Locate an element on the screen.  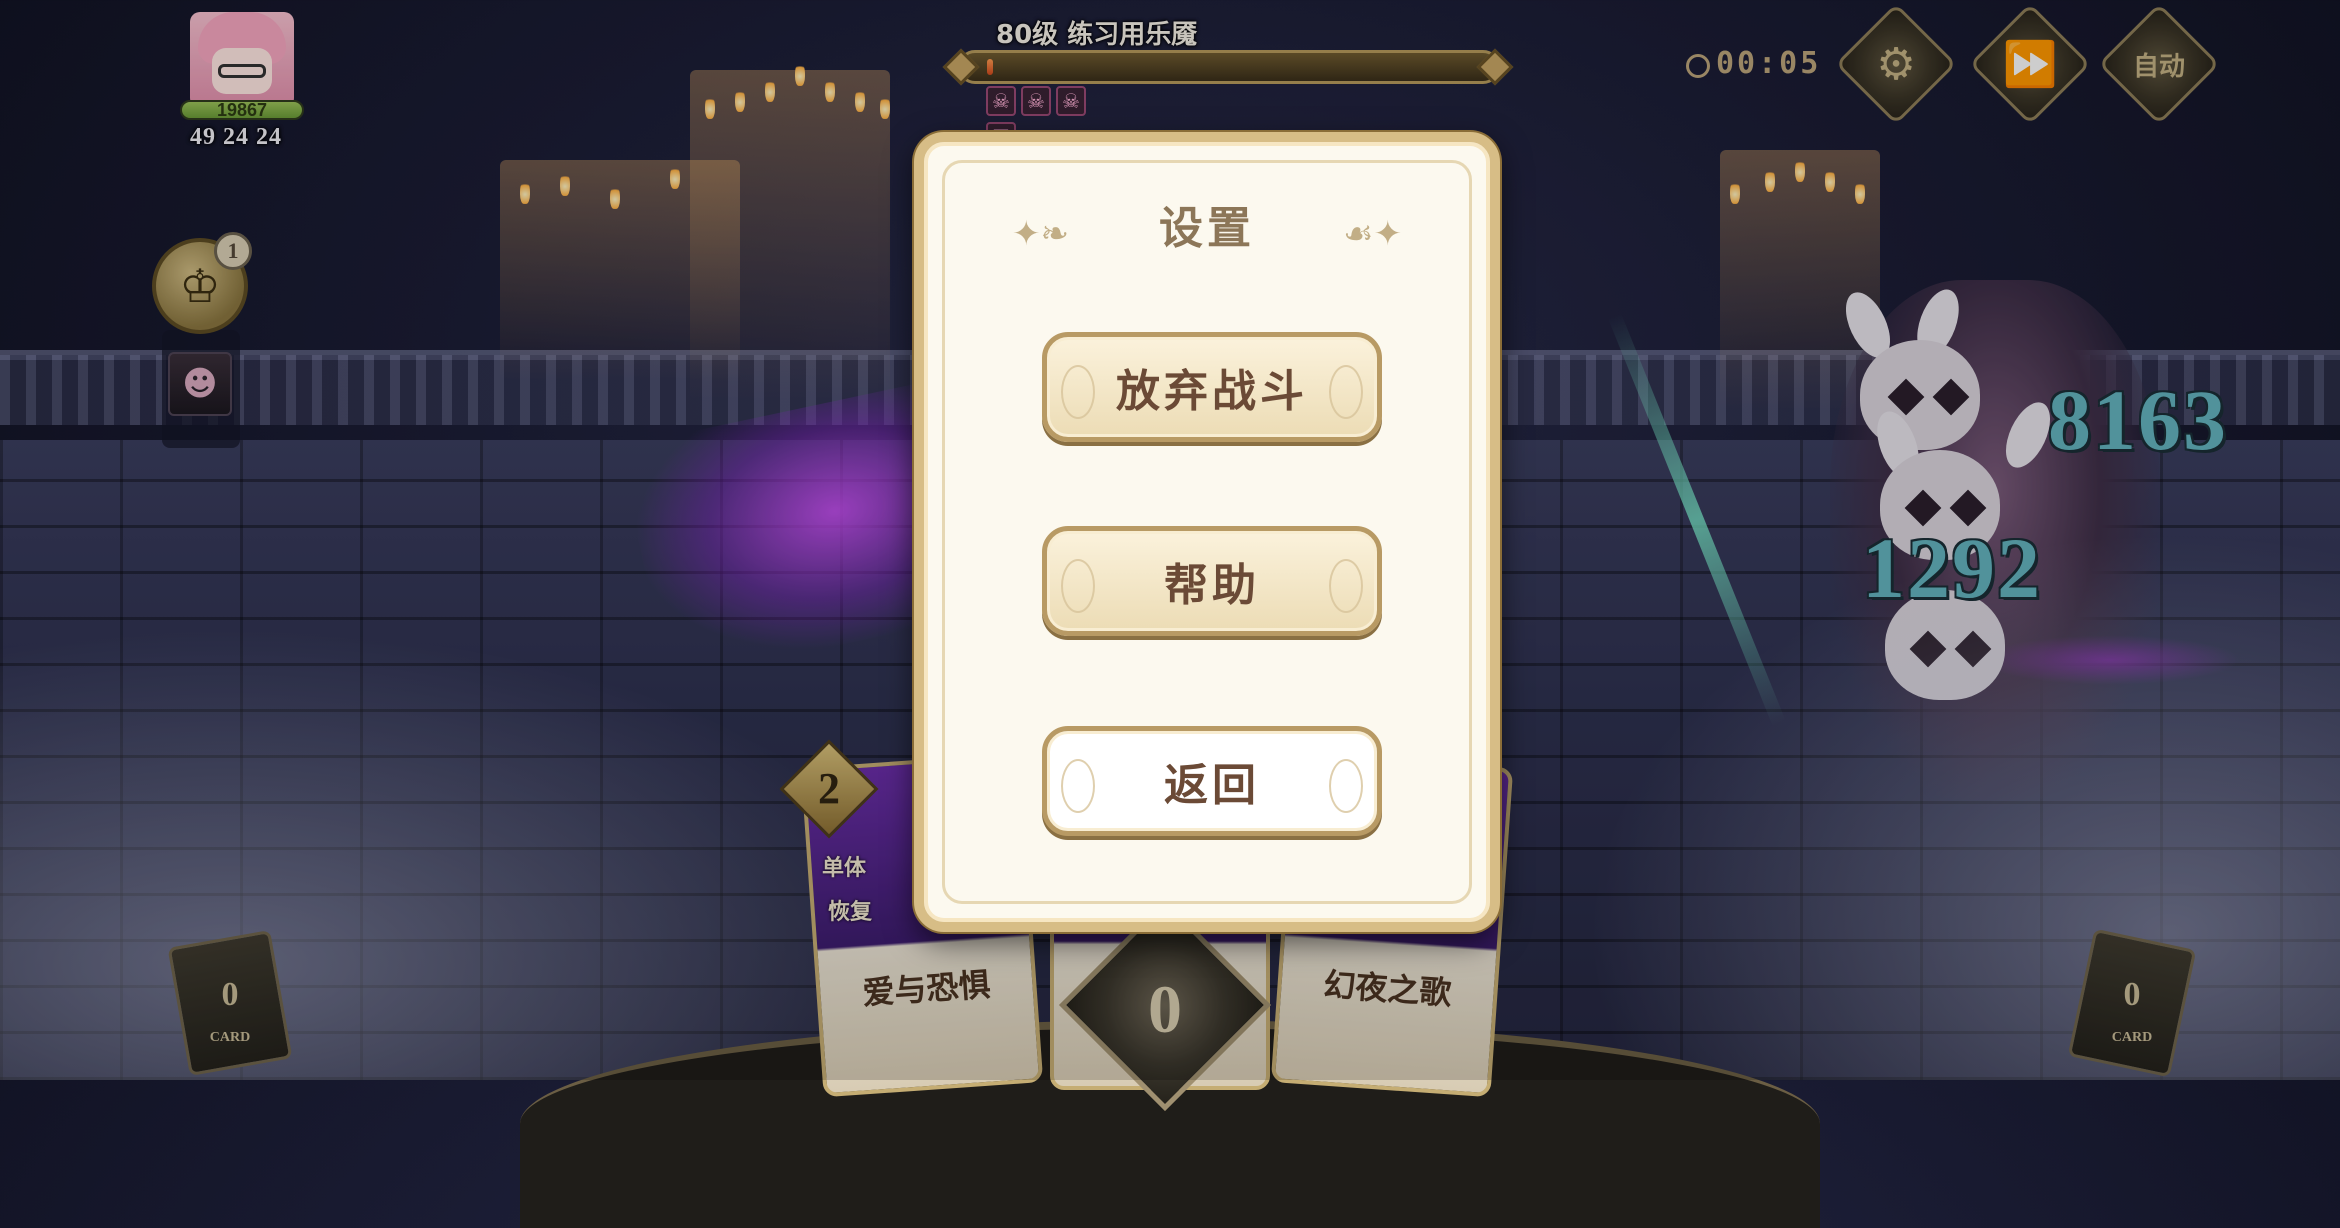
back-button: 返回 is located at coordinates (1212, 781).